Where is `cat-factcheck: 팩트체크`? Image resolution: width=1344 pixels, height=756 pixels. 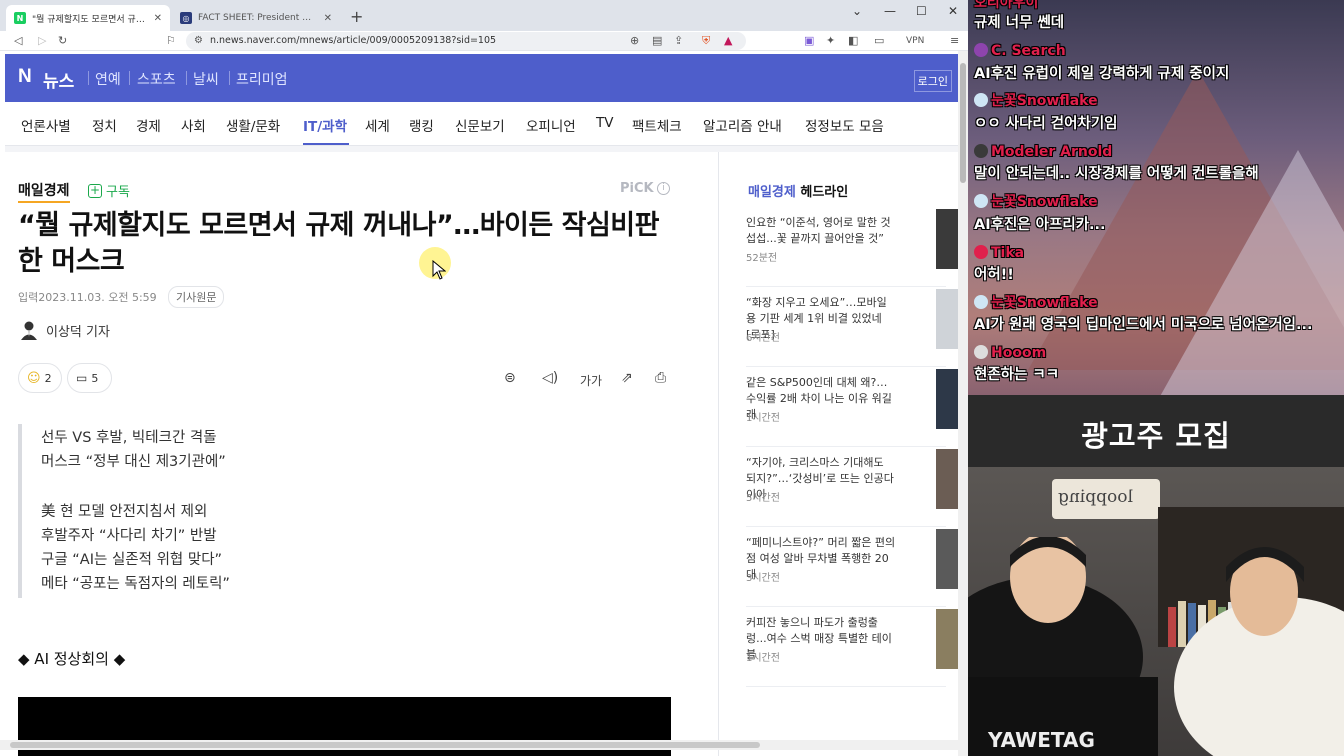 cat-factcheck: 팩트체크 is located at coordinates (657, 125).